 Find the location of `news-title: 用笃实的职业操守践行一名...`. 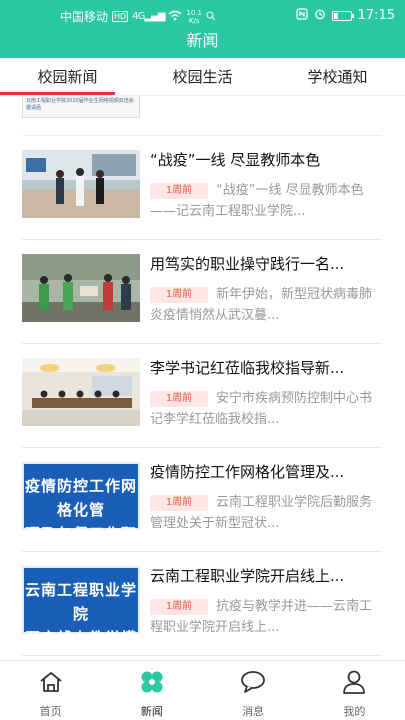

news-title: 用笃实的职业操守践行一名... is located at coordinates (247, 264).